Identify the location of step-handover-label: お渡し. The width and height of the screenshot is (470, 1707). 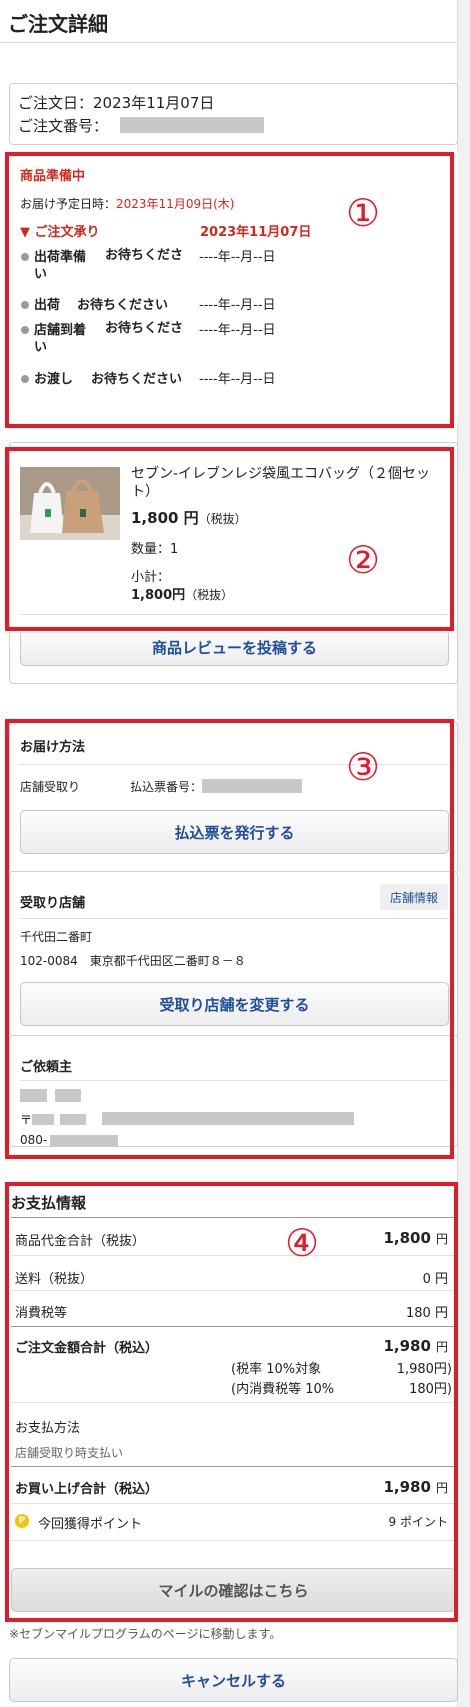
(54, 379).